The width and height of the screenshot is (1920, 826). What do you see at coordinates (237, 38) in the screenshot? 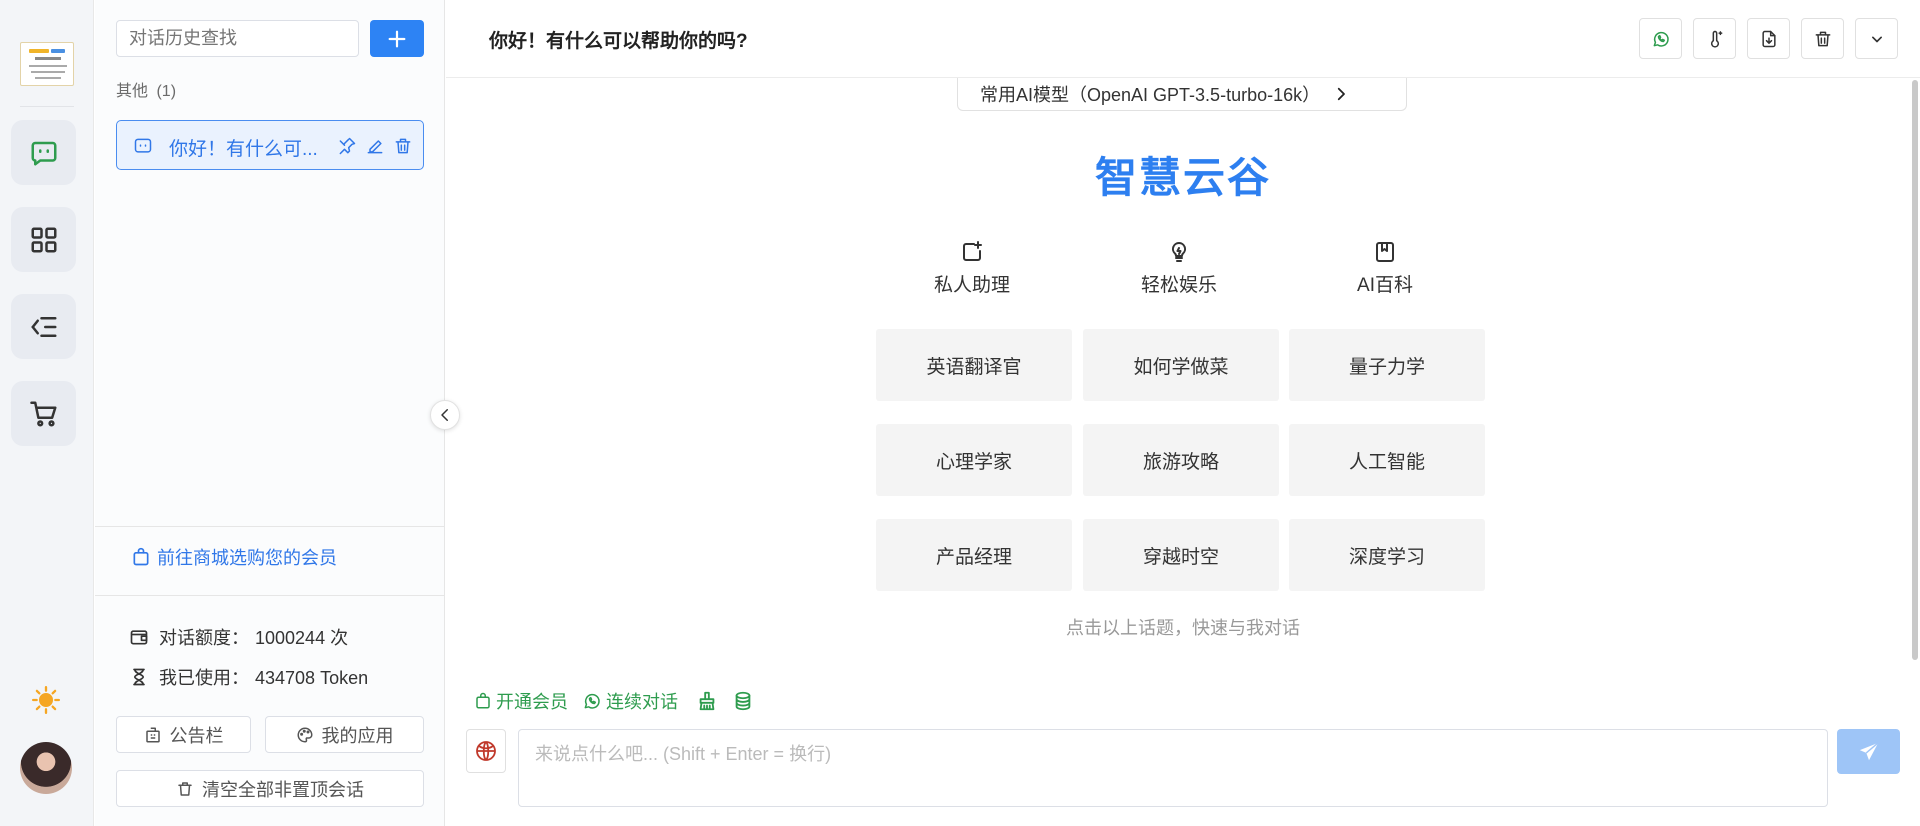
I see `history-search-input` at bounding box center [237, 38].